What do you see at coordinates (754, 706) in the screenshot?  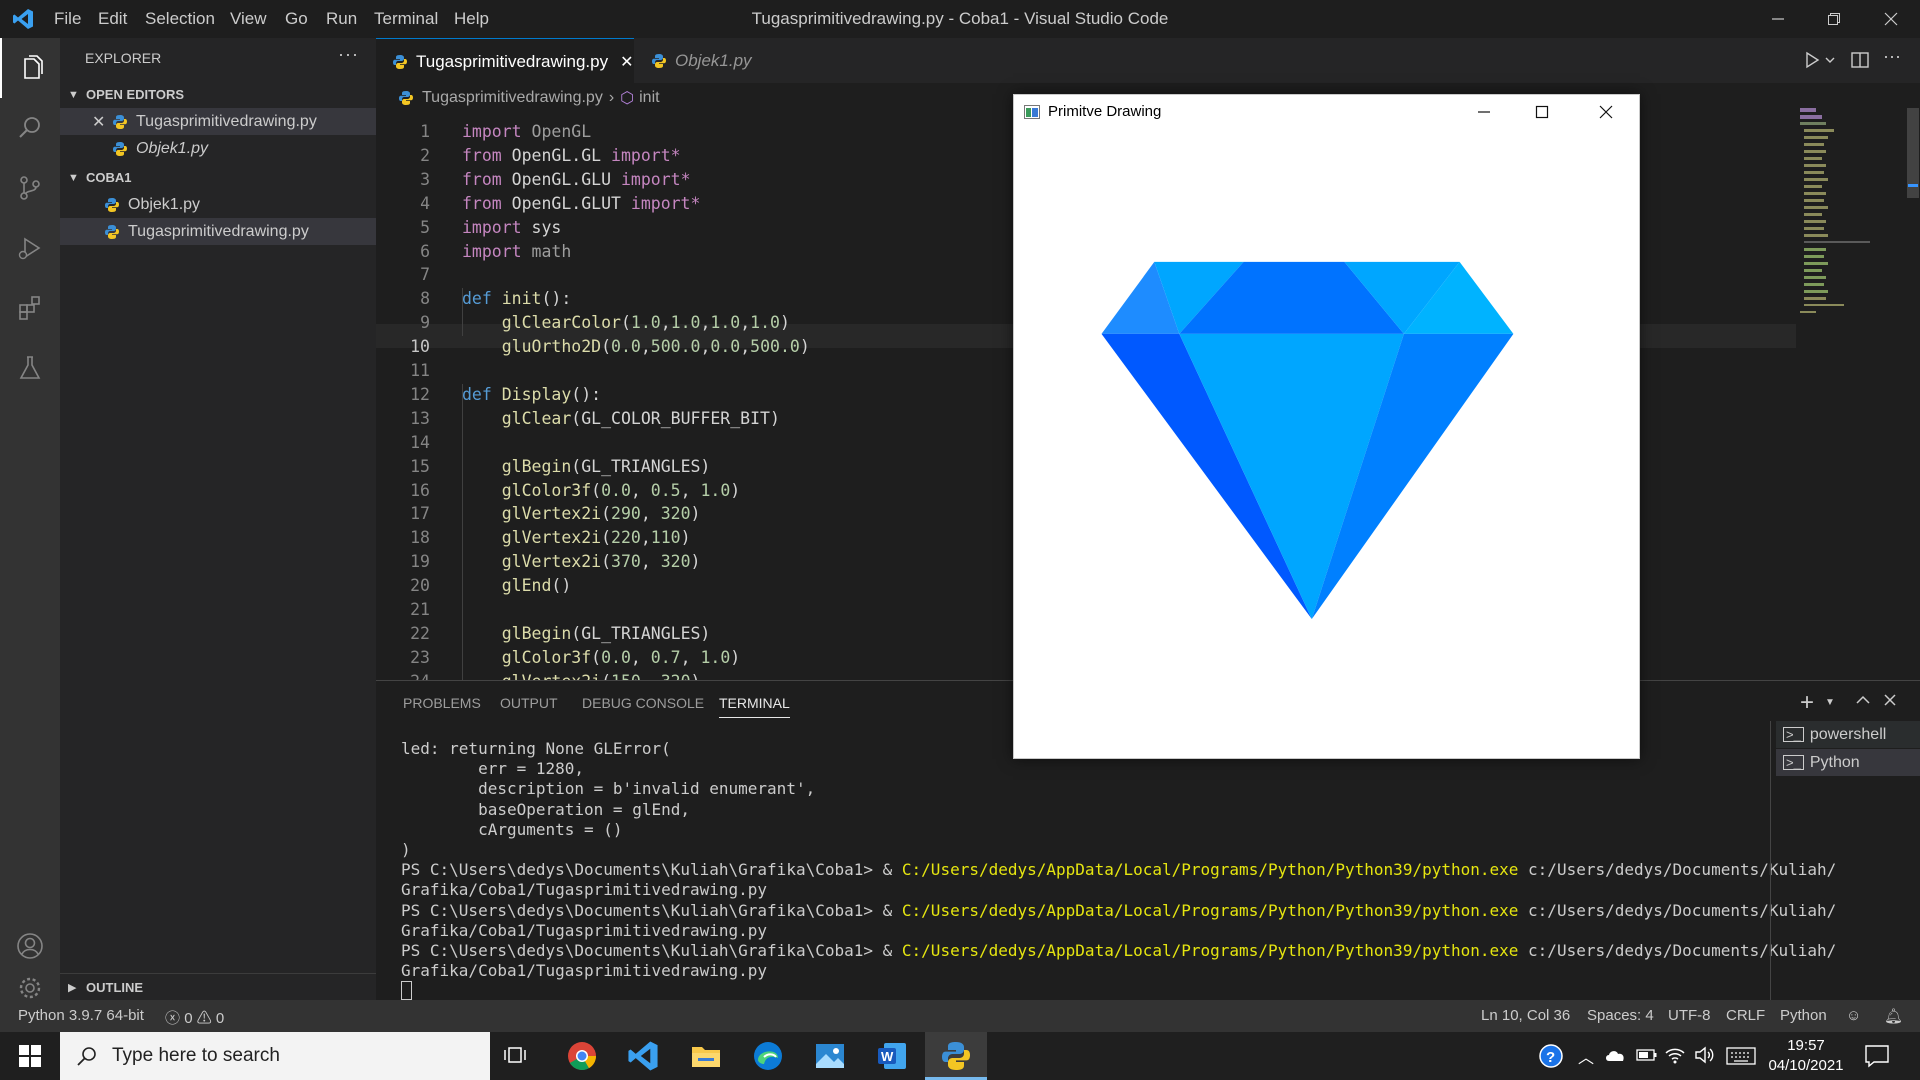 I see `tab-terminal: TERMINAL` at bounding box center [754, 706].